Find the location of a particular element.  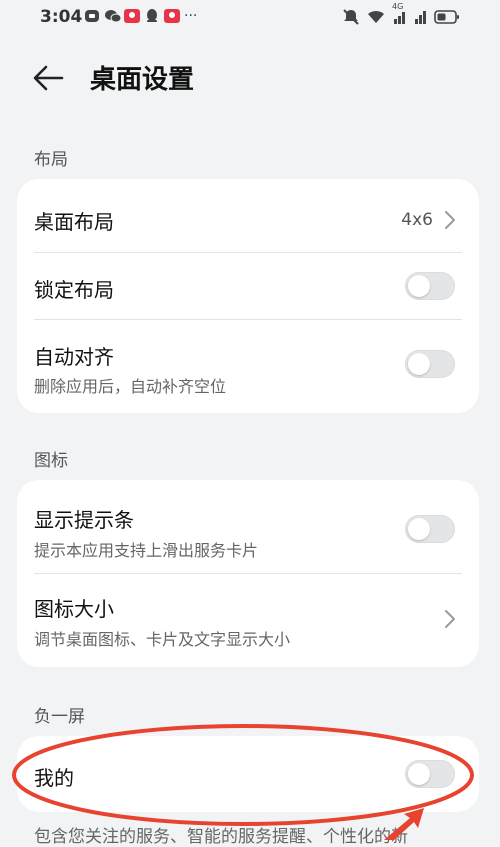

show-hint-bar-title: 显示提示条 is located at coordinates (84, 520).